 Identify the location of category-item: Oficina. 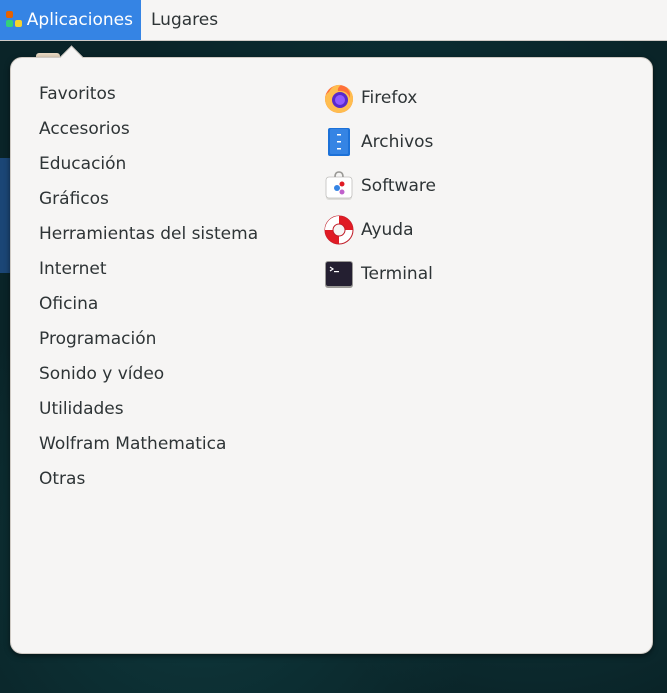
(148, 304).